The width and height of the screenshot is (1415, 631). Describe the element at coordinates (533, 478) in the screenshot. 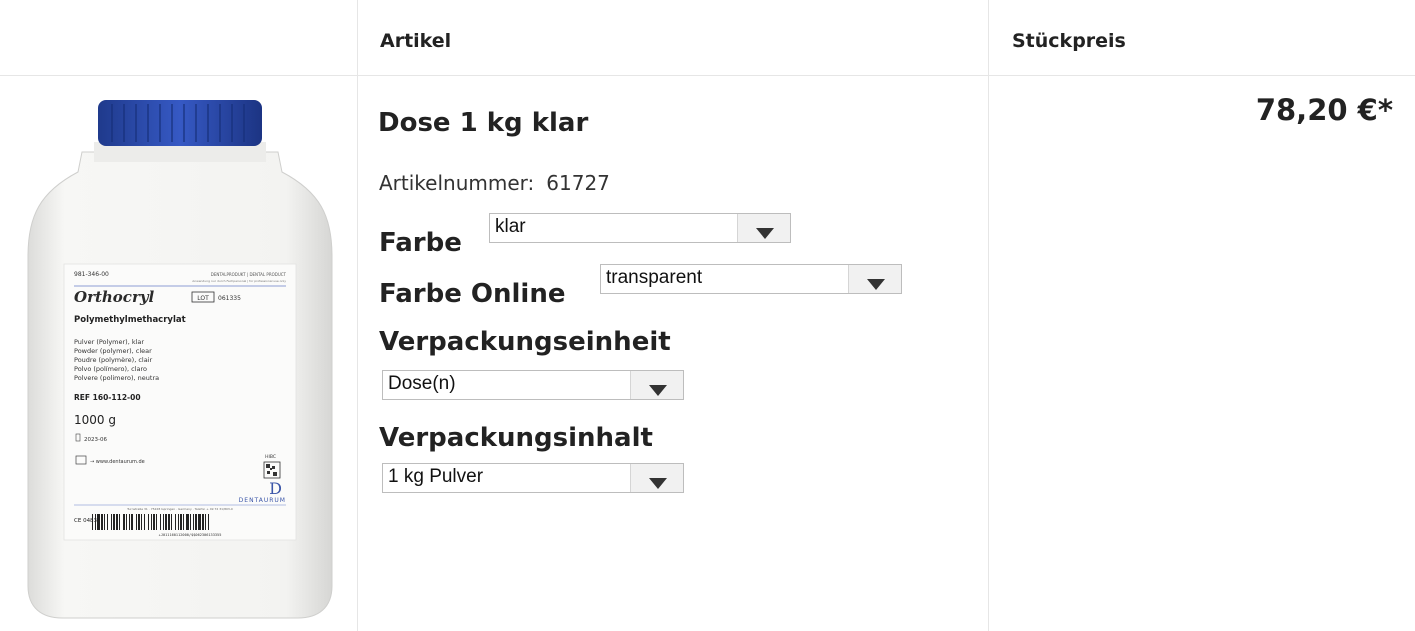

I see `verpackungsinhalt-select: 1 kg Pulver` at that location.